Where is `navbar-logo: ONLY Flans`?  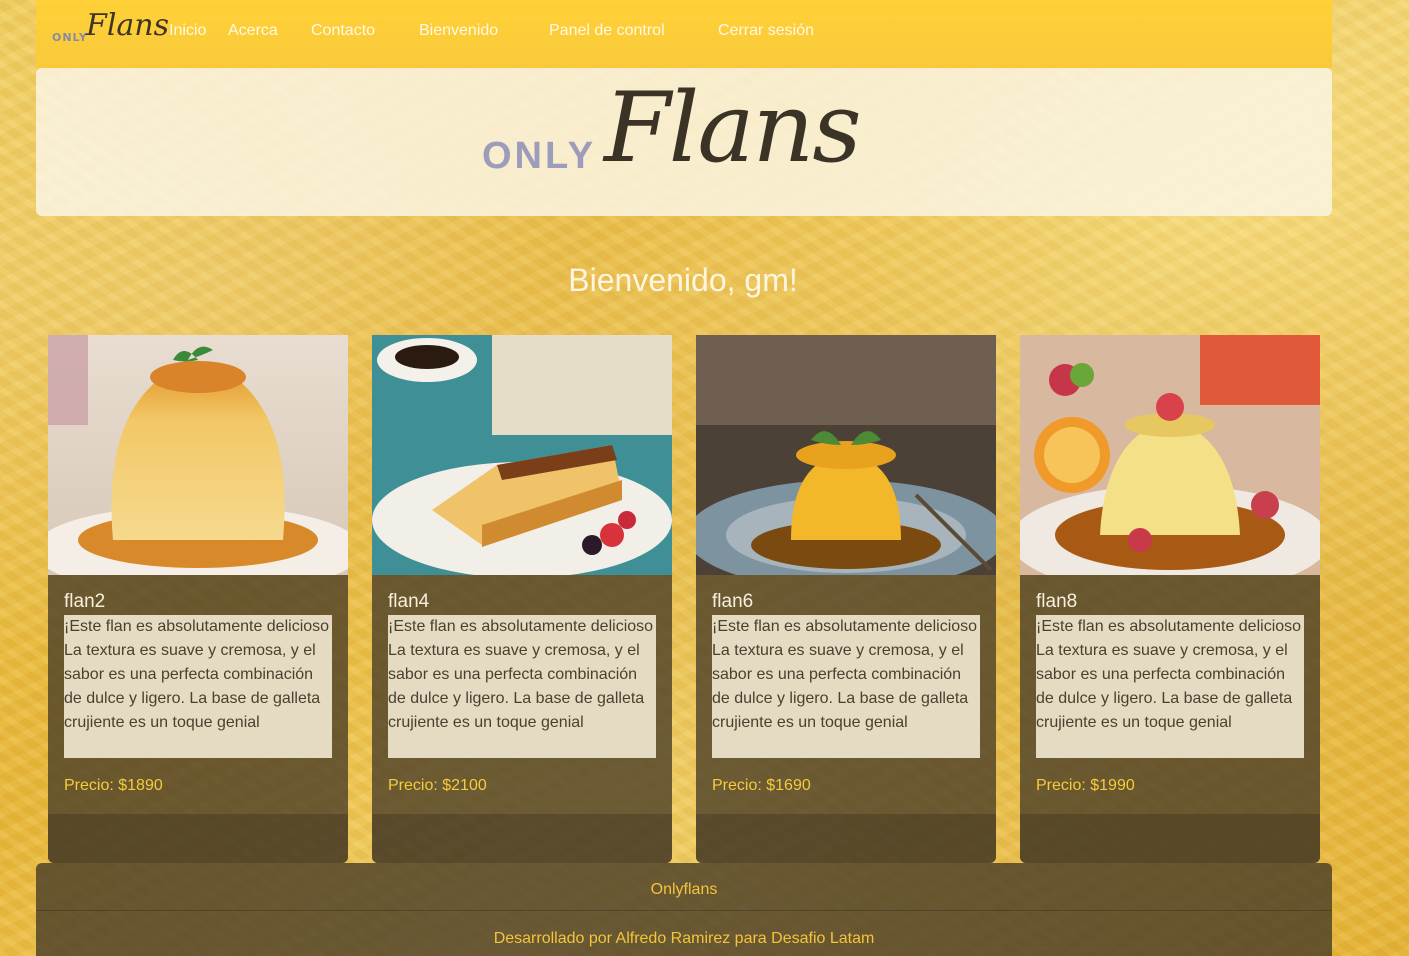
navbar-logo: ONLY Flans is located at coordinates (111, 29).